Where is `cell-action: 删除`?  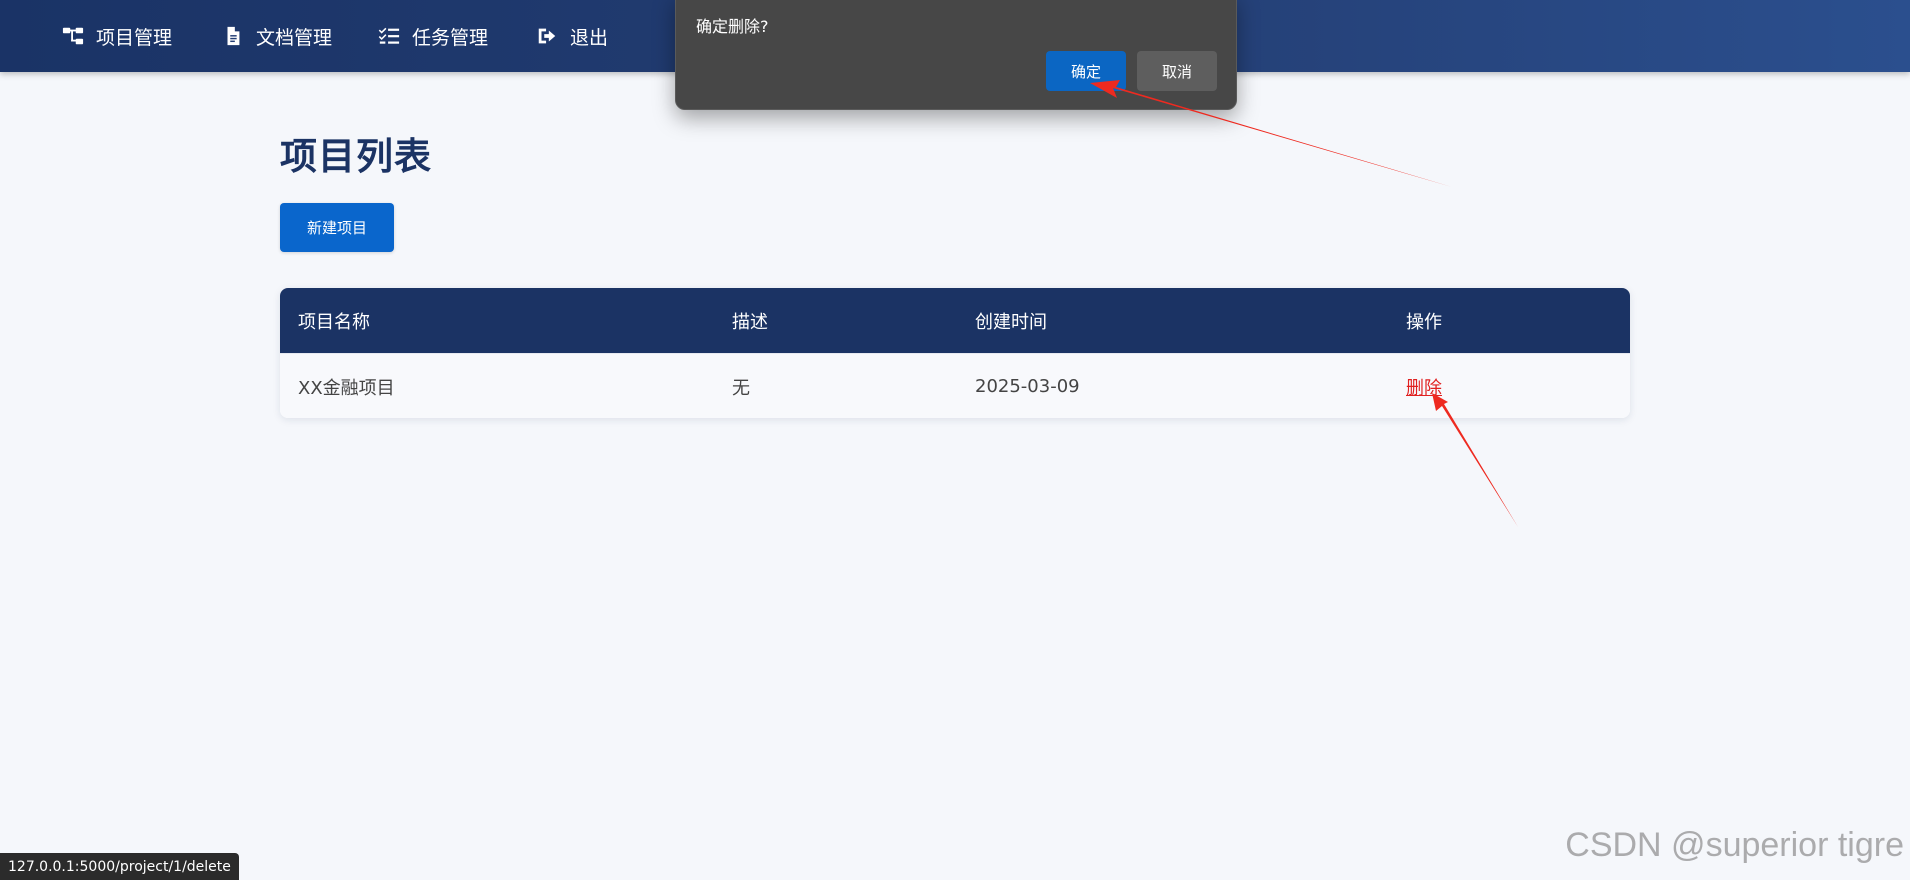
cell-action: 删除 is located at coordinates (1424, 386).